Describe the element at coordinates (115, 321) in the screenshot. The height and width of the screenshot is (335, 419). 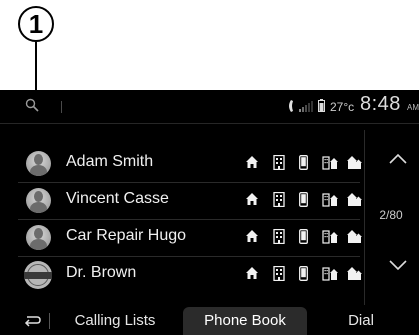
I see `tab-calling-lists: Calling Lists` at that location.